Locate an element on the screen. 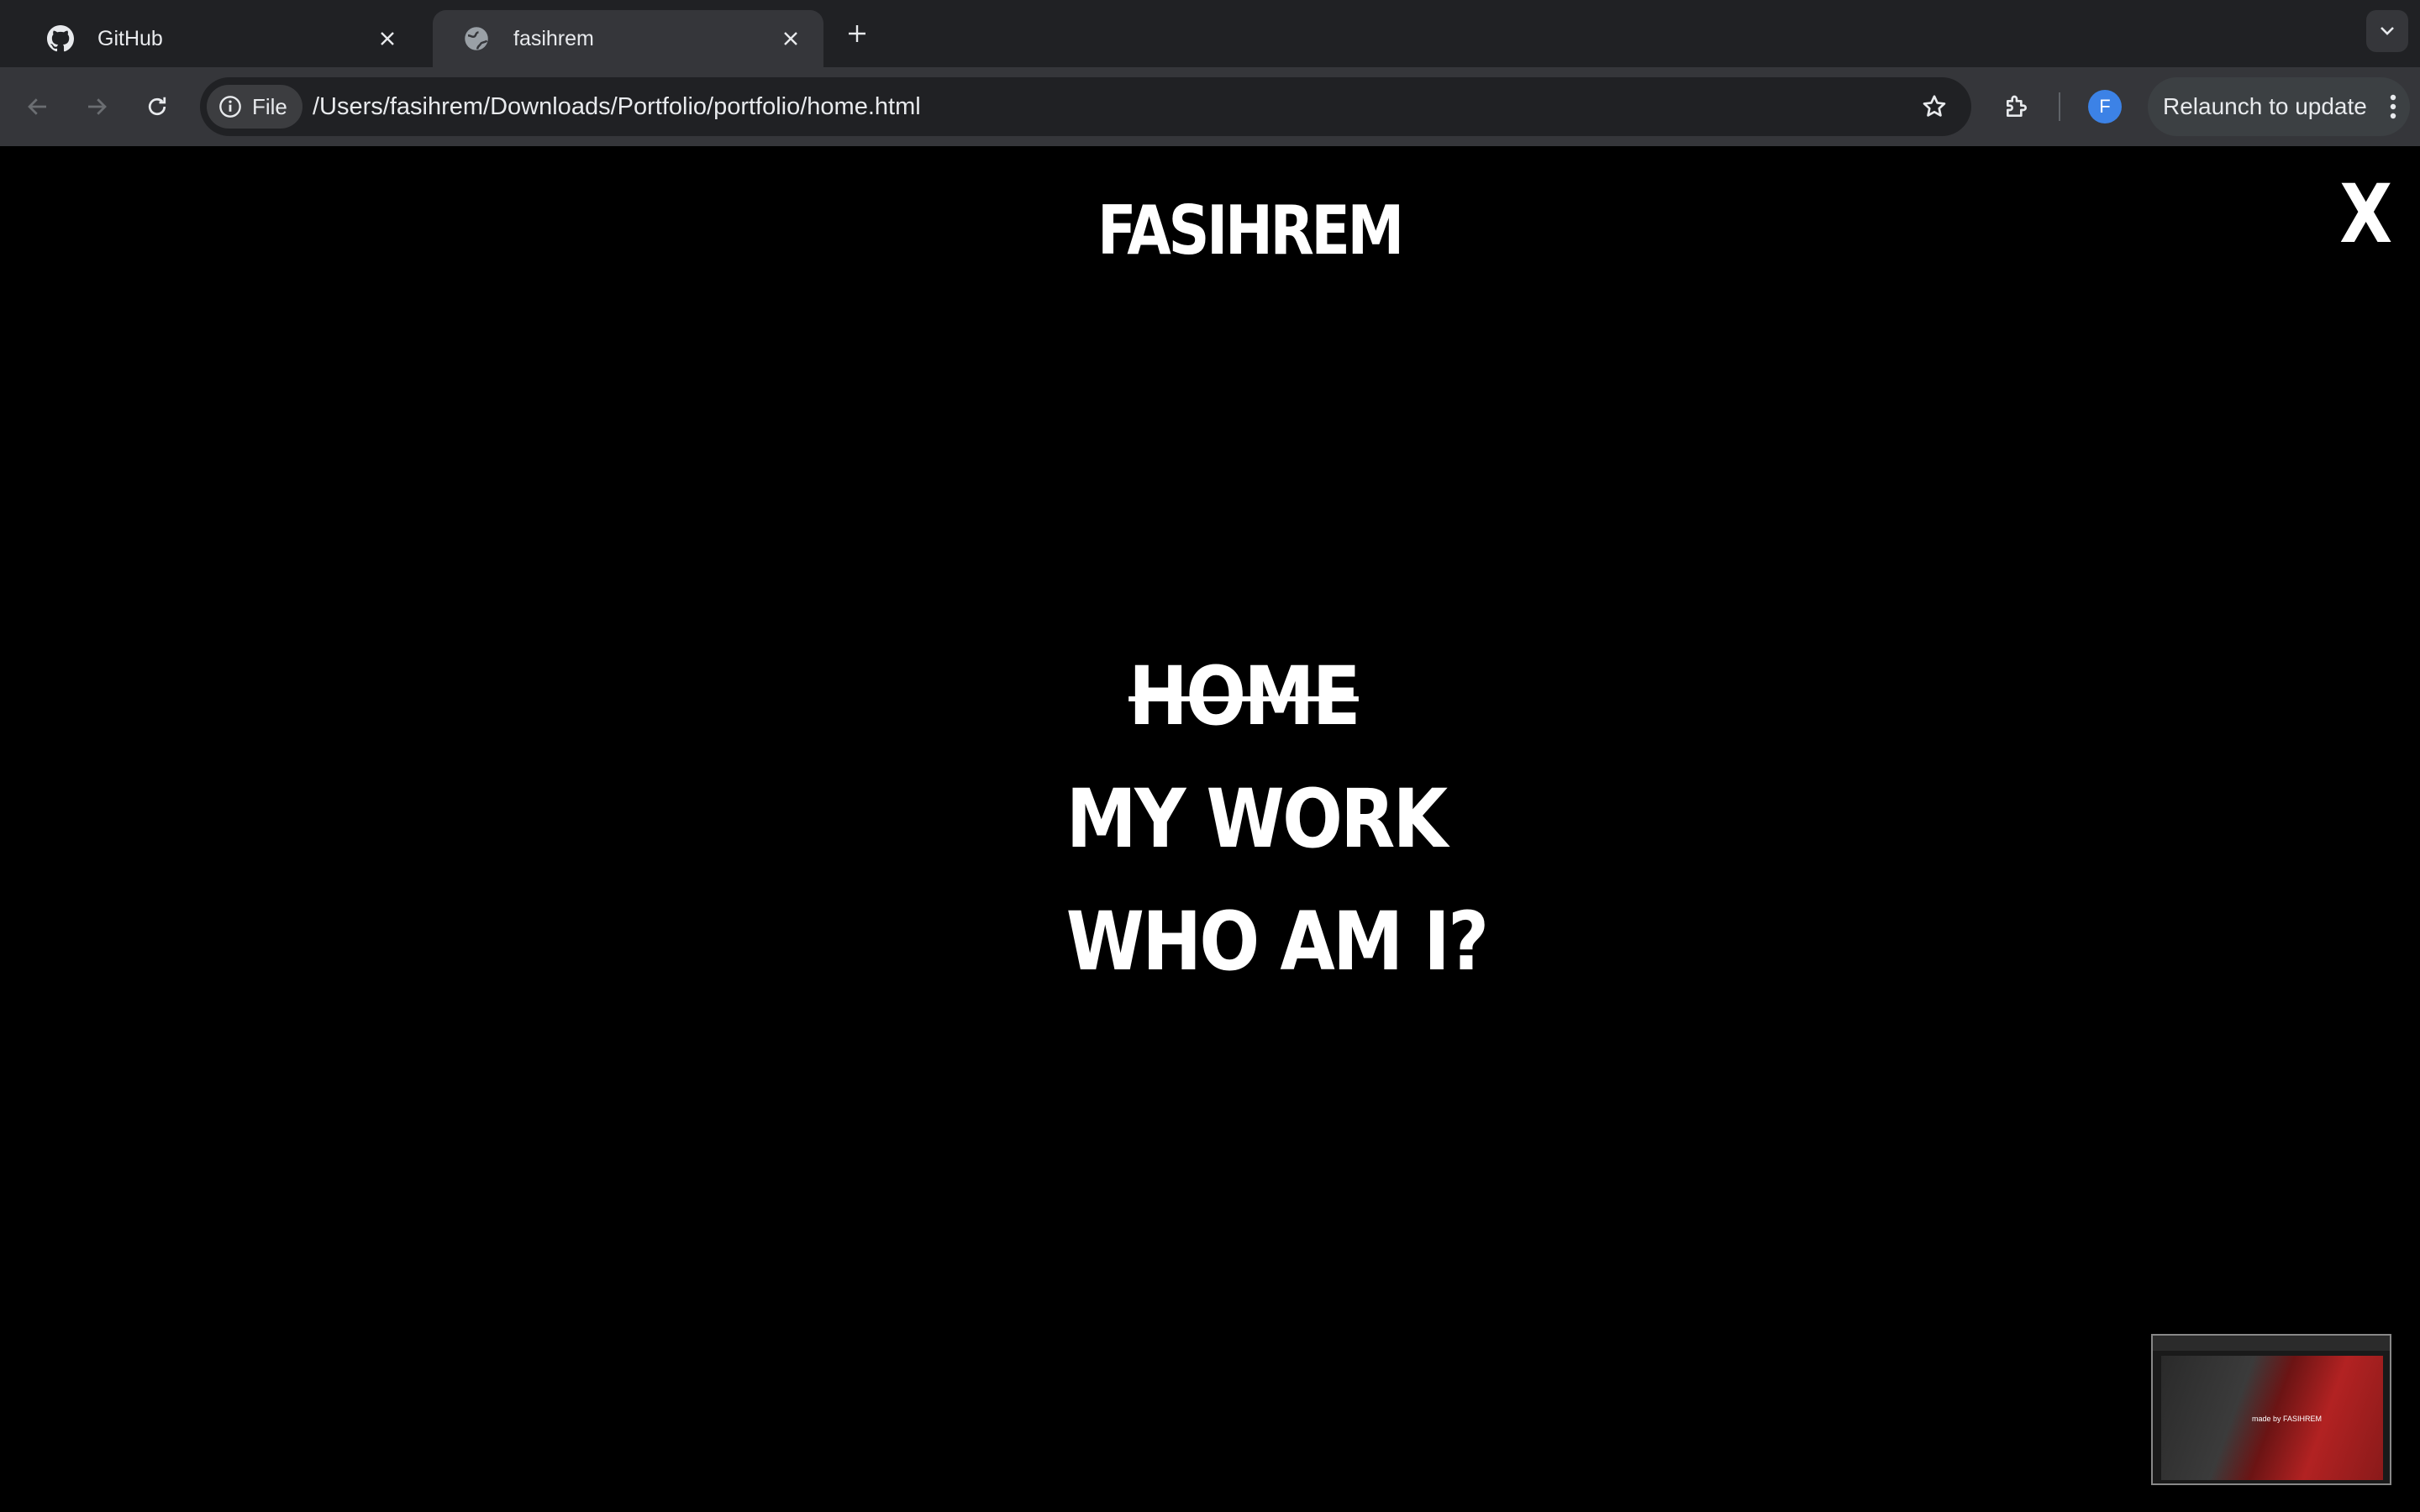 The image size is (2420, 1512). profile-avatar: F is located at coordinates (2105, 106).